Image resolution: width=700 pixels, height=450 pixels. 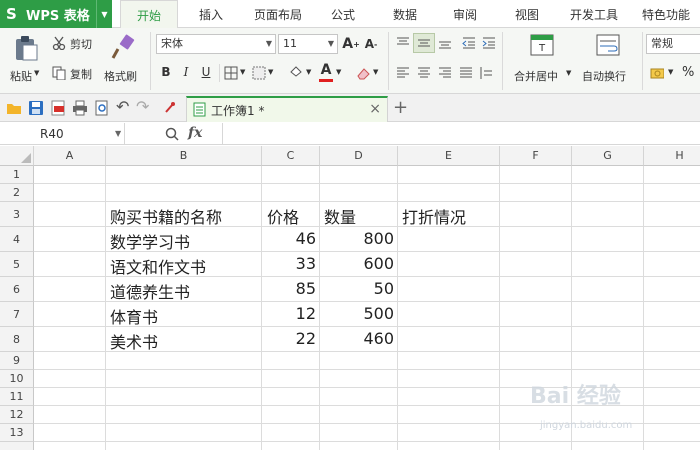 I want to click on cell-c3: 价格, so click(x=283, y=216).